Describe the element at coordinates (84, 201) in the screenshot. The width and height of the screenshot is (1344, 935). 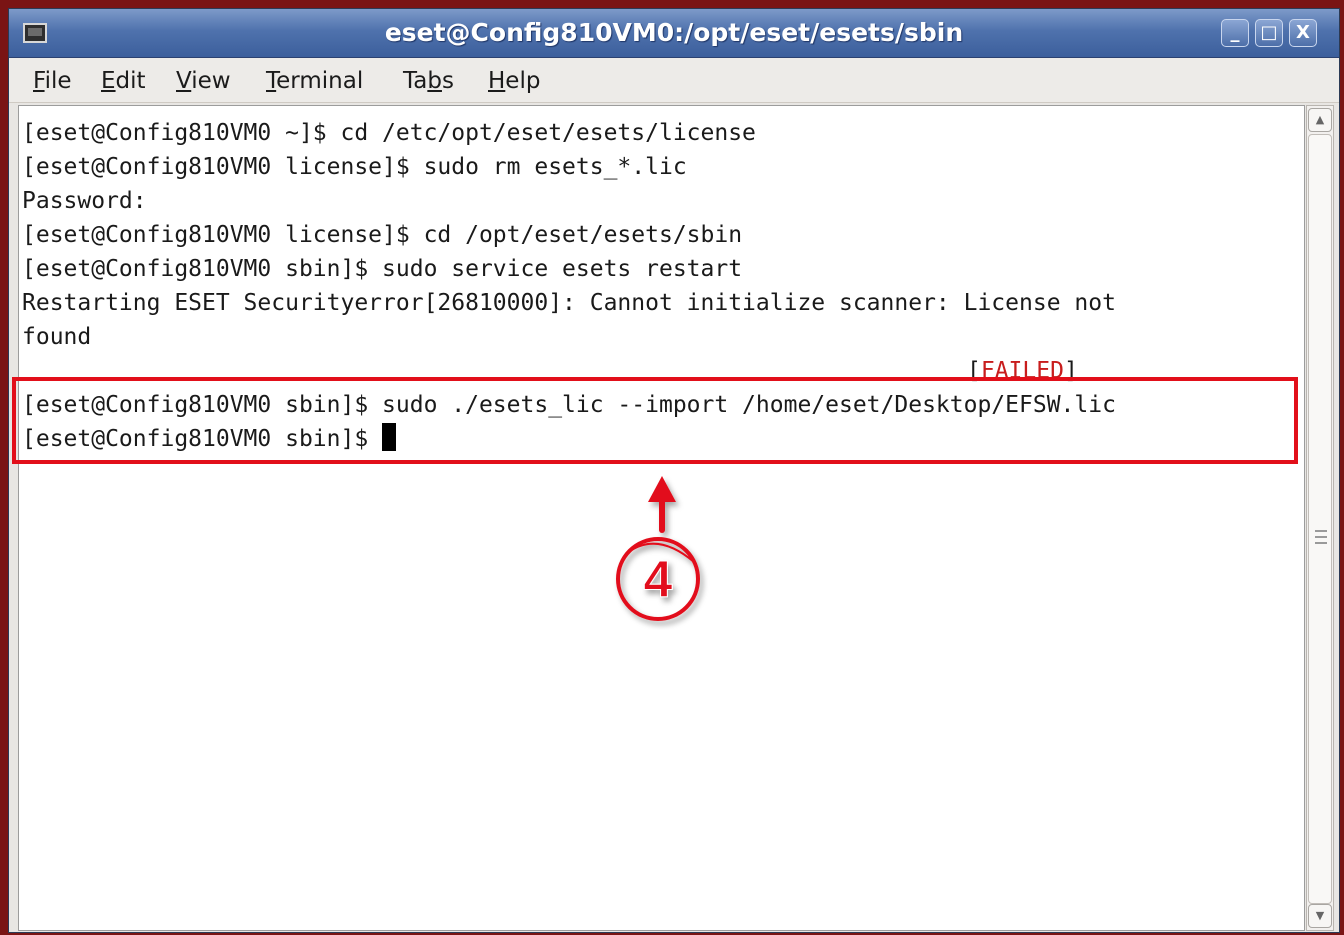
I see `terminal-line: Password:` at that location.